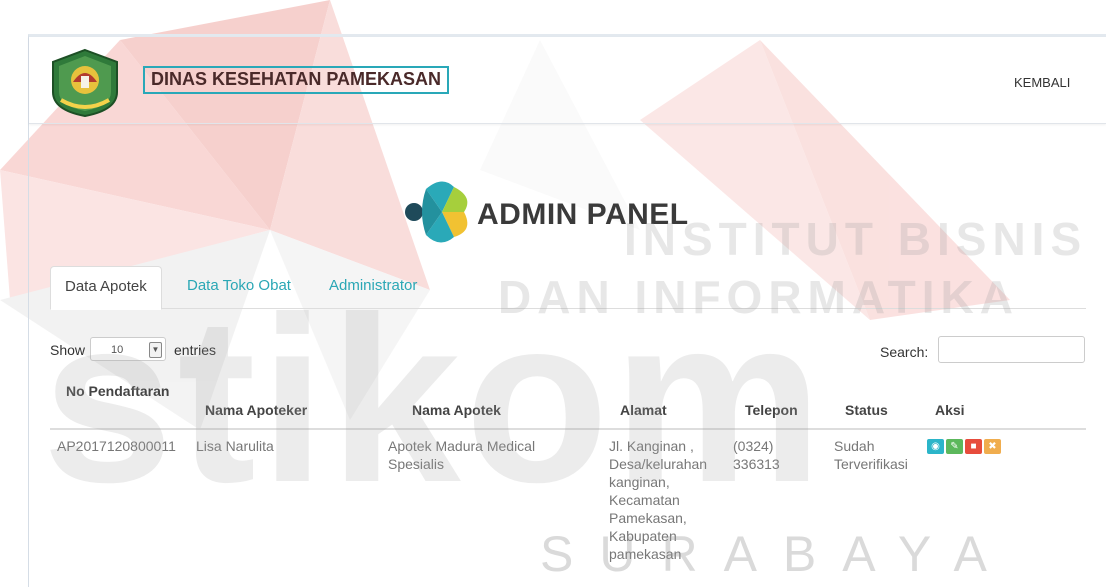 The height and width of the screenshot is (587, 1106). I want to click on column-header-status: Status, so click(866, 410).